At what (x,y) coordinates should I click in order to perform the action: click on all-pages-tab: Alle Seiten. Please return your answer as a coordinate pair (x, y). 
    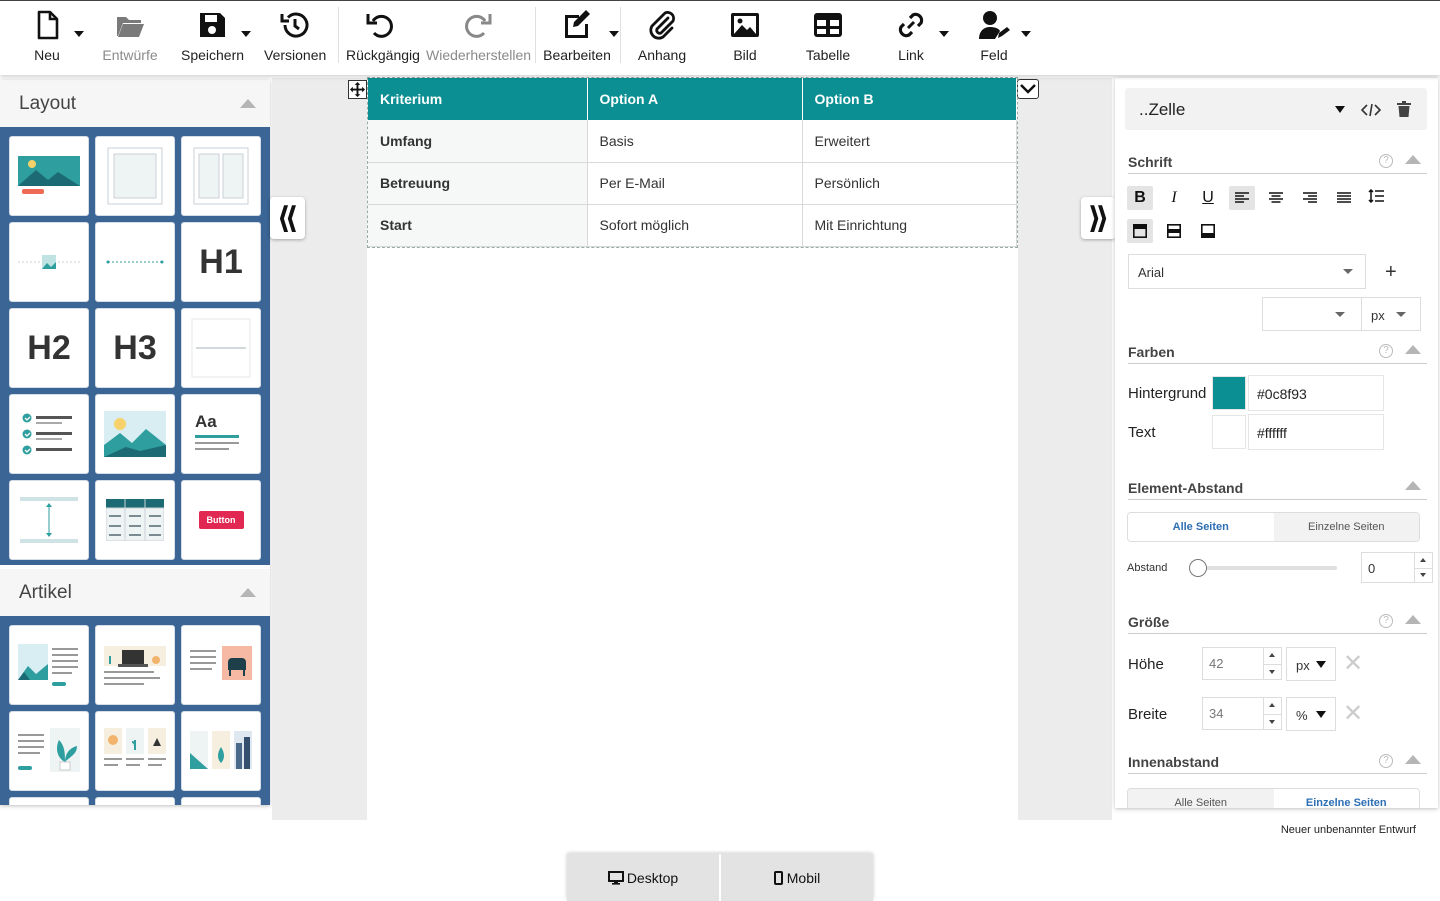
    Looking at the image, I should click on (1201, 527).